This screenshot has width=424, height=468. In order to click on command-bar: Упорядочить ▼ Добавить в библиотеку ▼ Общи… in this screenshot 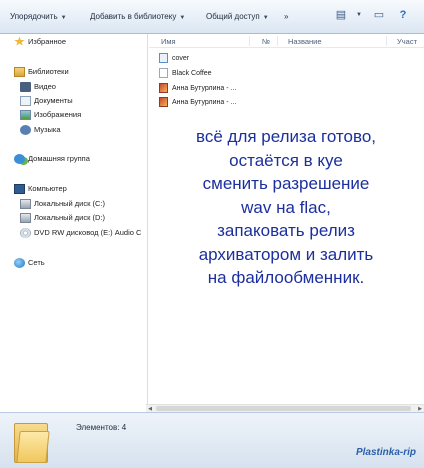, I will do `click(212, 17)`.